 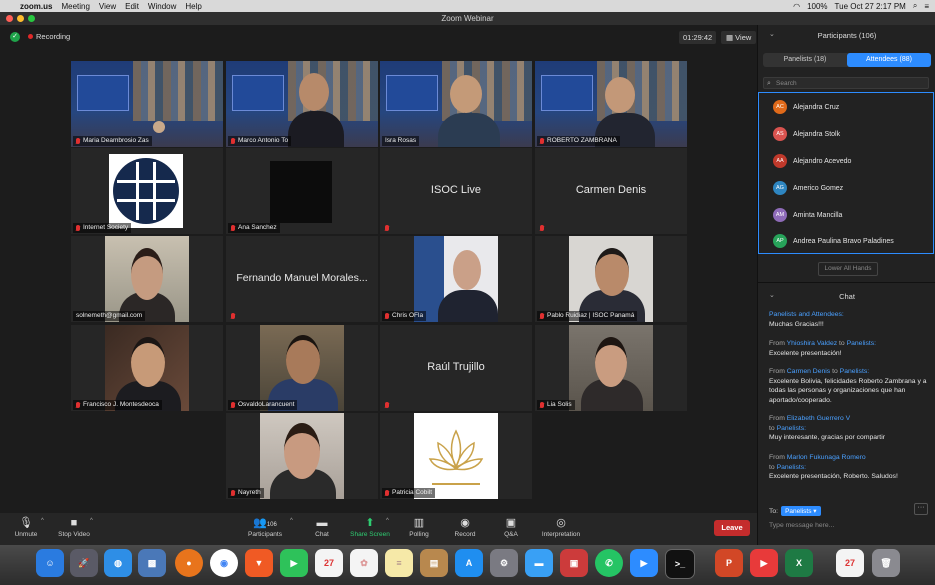 I want to click on audio-options-chevron-icon: ^, so click(x=42, y=521).